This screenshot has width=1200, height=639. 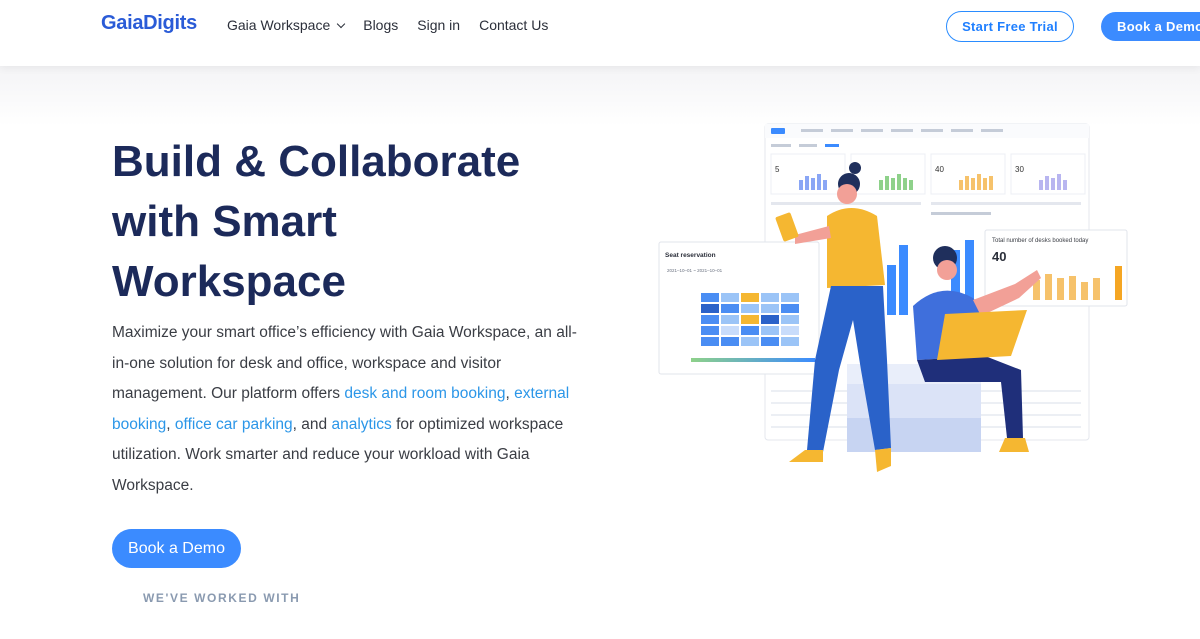 What do you see at coordinates (312, 424) in the screenshot?
I see `desc-text: , and` at bounding box center [312, 424].